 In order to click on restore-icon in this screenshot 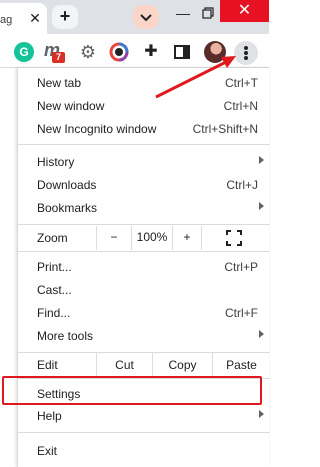, I will do `click(208, 13)`.